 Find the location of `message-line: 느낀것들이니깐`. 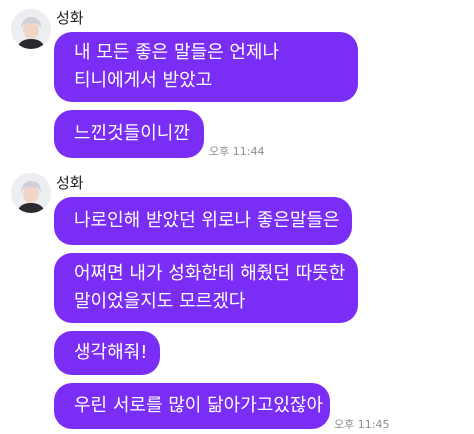

message-line: 느낀것들이니깐 is located at coordinates (132, 133).